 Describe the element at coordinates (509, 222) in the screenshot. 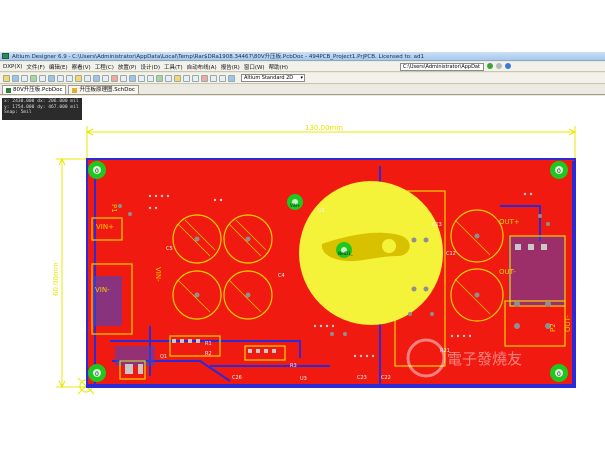

I see `out-plus-label: OUT+` at that location.